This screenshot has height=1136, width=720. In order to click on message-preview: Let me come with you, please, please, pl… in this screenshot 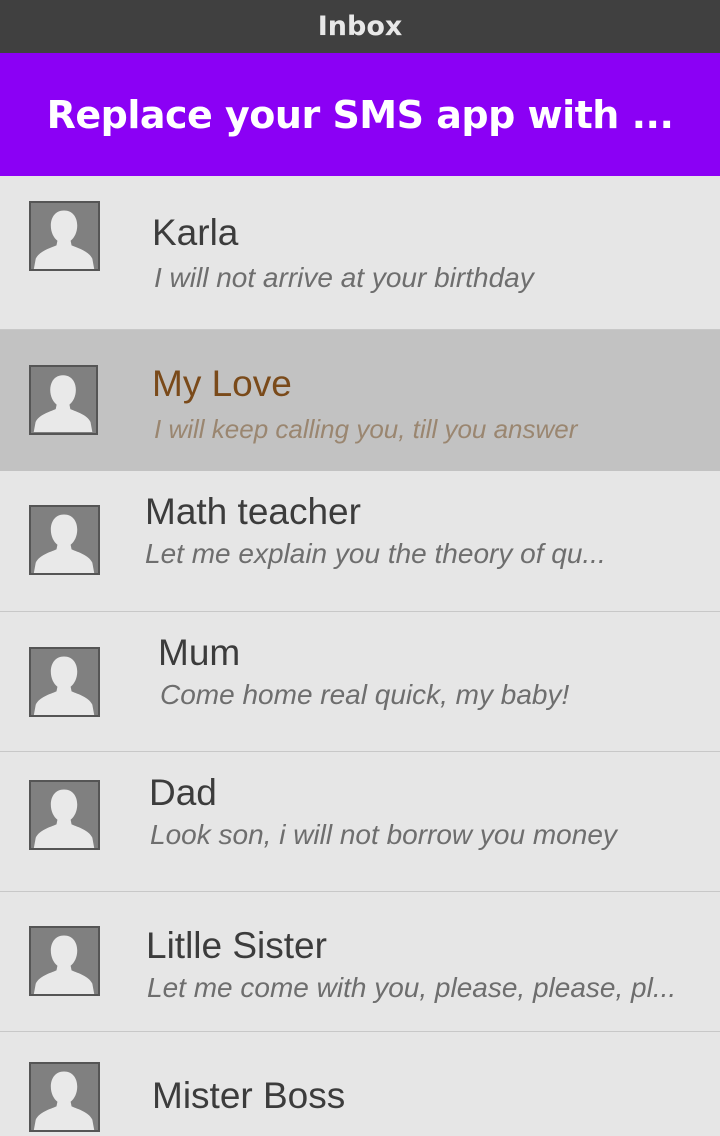, I will do `click(412, 987)`.